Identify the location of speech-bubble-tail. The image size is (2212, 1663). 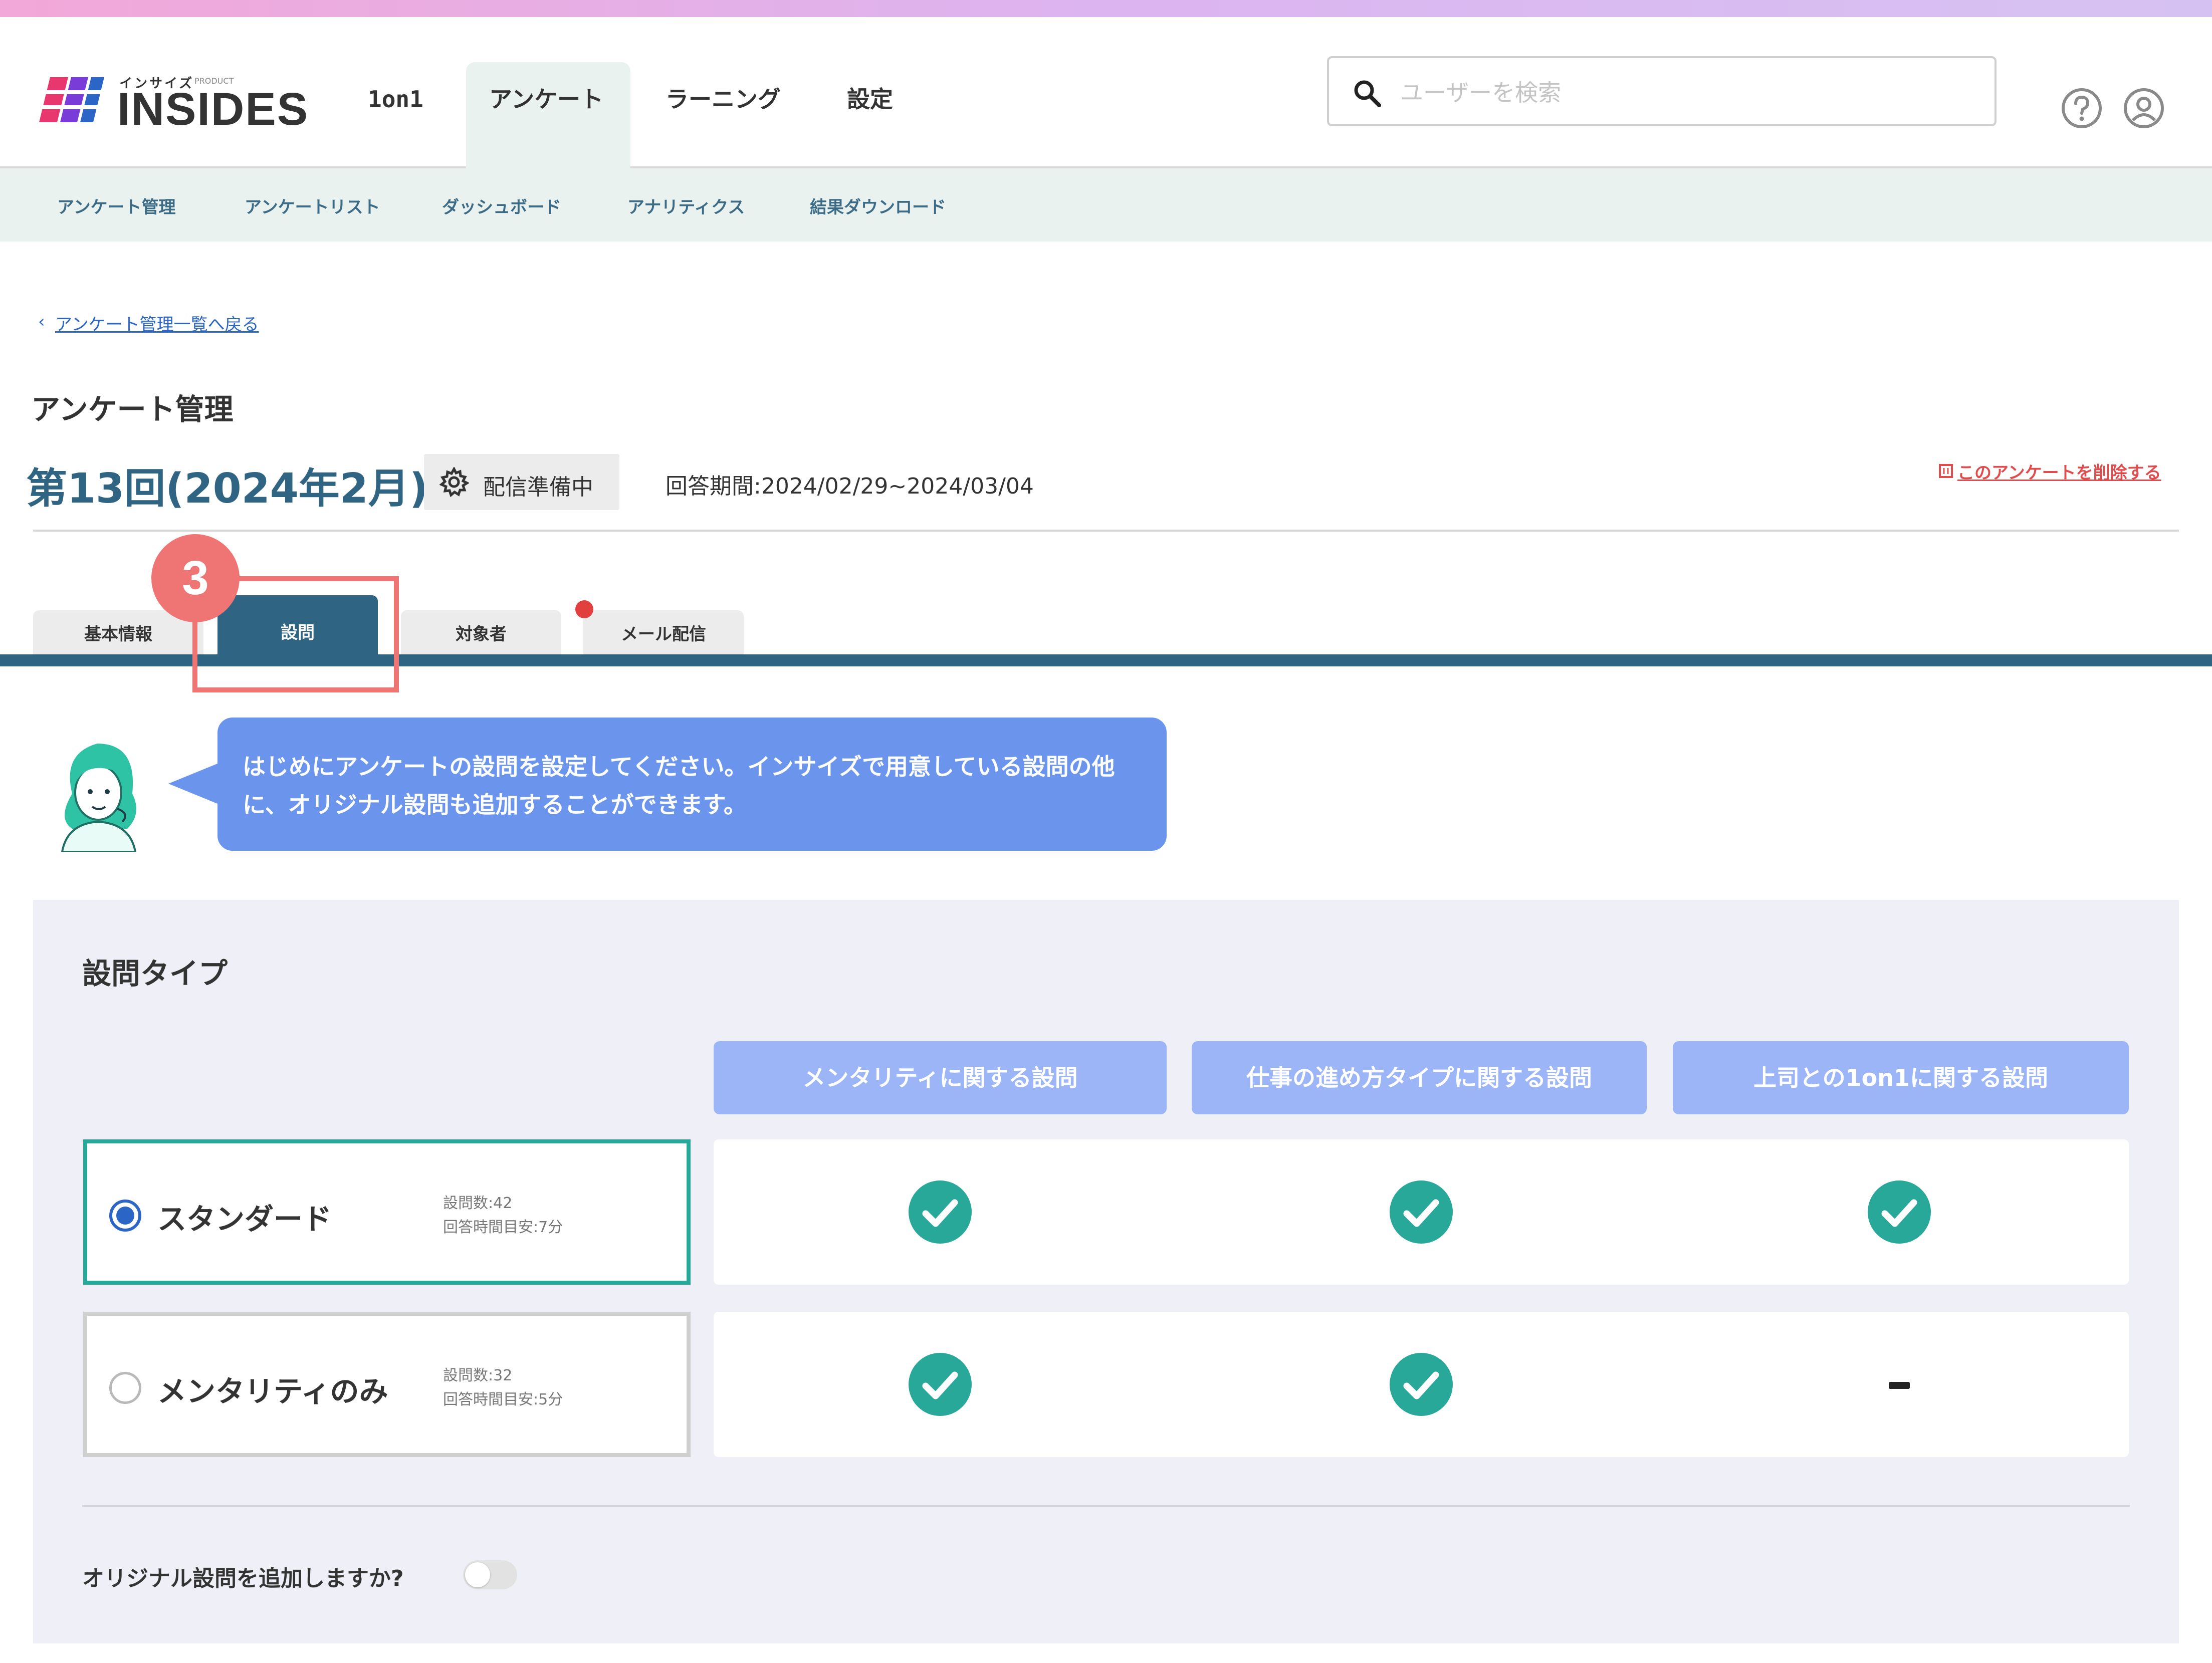
(192, 784).